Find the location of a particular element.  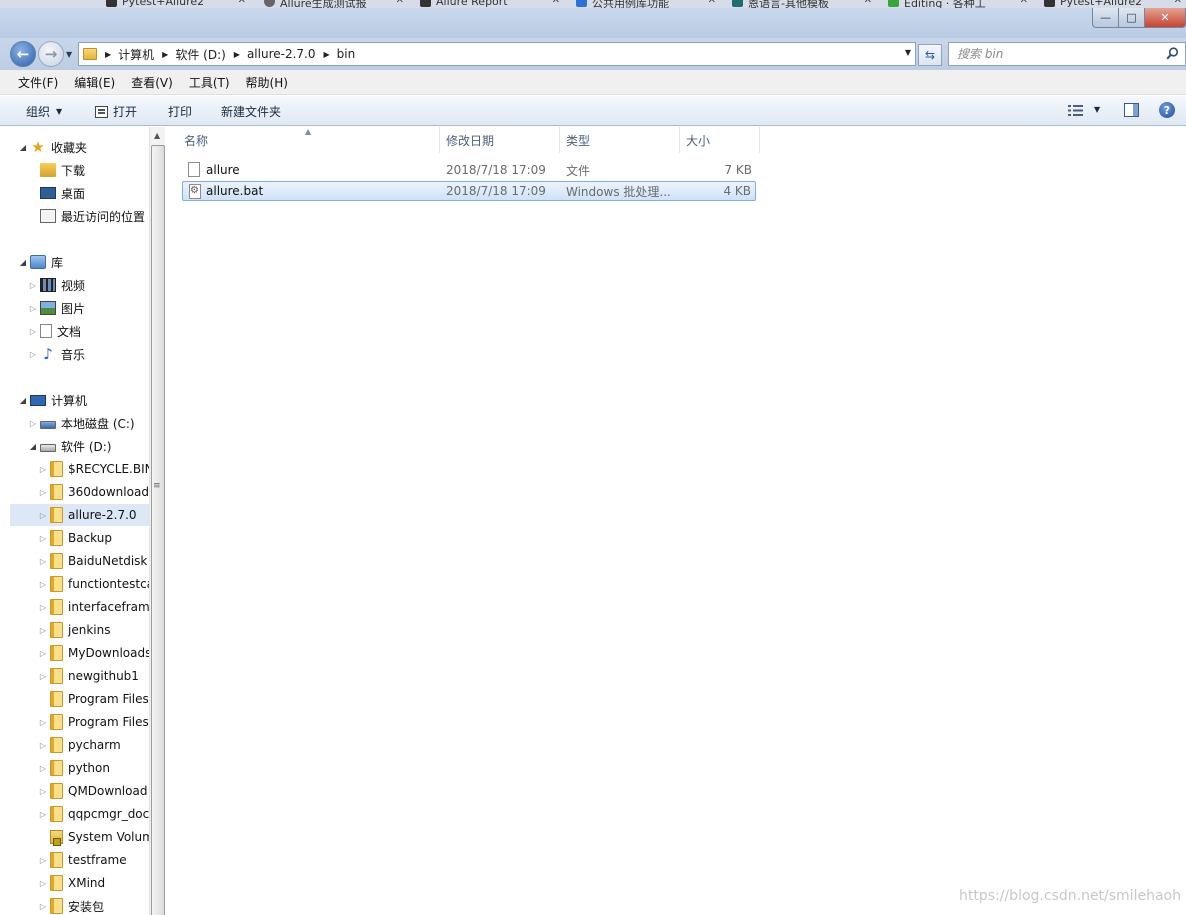

recent-pages-dropdown: ▼ is located at coordinates (69, 54).